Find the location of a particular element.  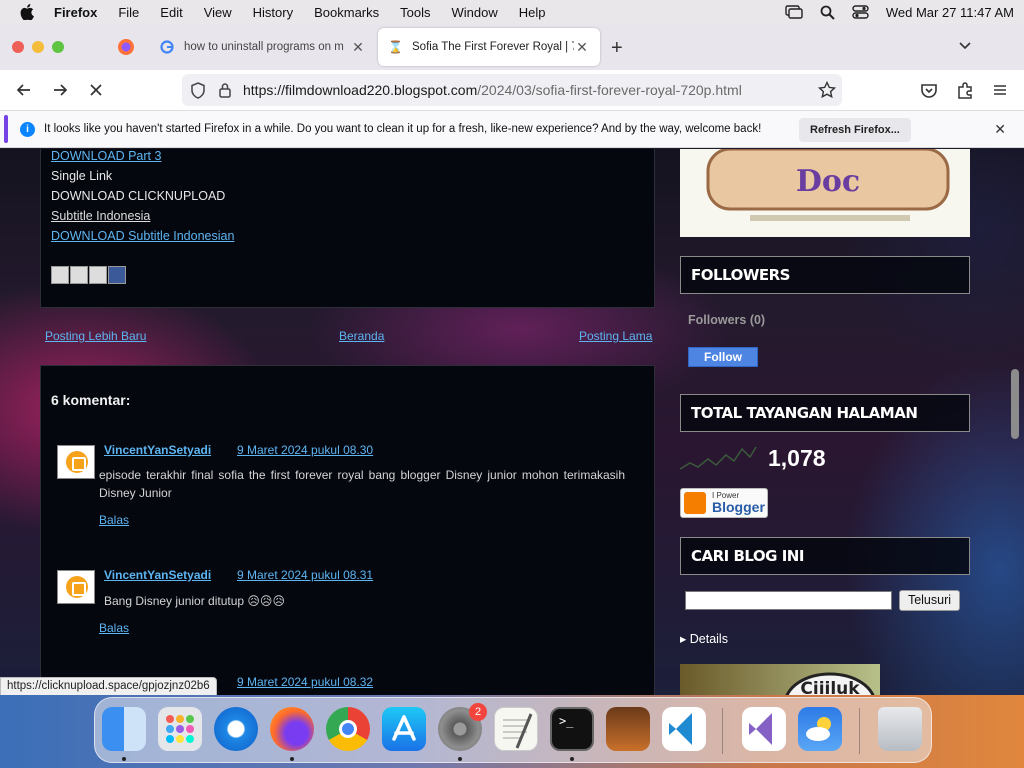

minimize-window-button is located at coordinates (38, 47).